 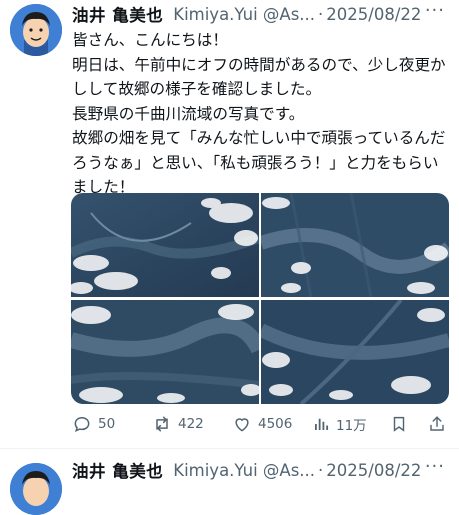 What do you see at coordinates (351, 426) in the screenshot?
I see `view-count: 11万` at bounding box center [351, 426].